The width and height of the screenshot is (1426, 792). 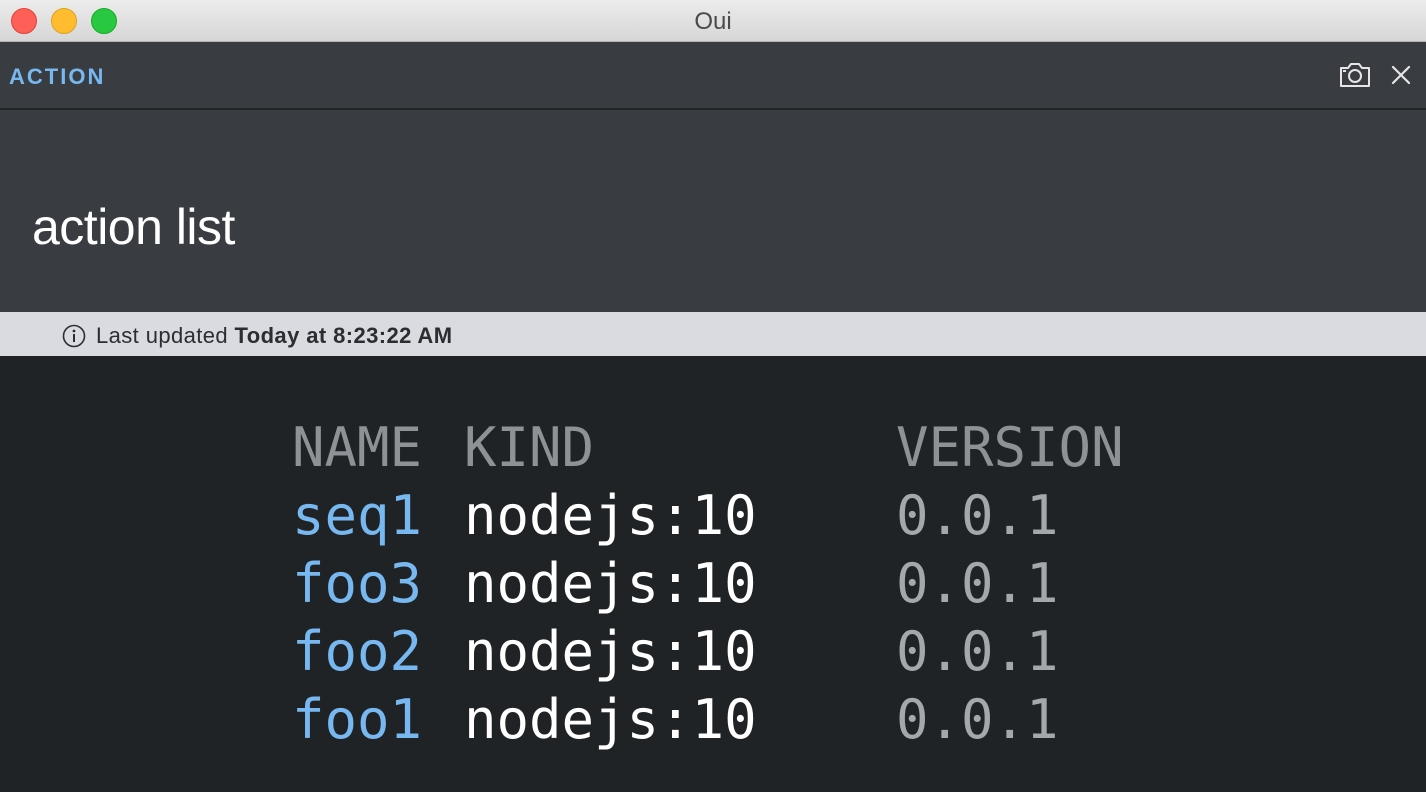 I want to click on close-view-button, so click(x=1401, y=75).